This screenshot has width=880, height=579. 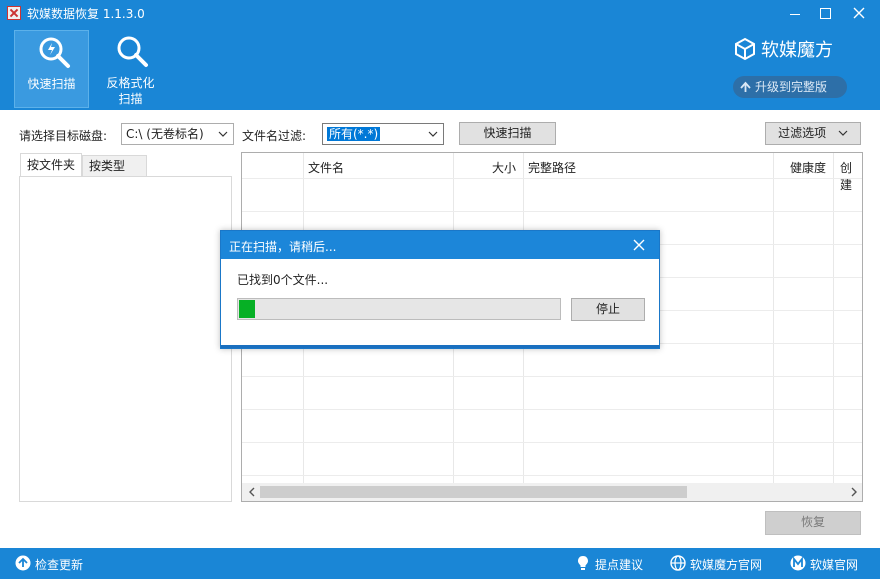 What do you see at coordinates (854, 492) in the screenshot?
I see `scroll-right-icon` at bounding box center [854, 492].